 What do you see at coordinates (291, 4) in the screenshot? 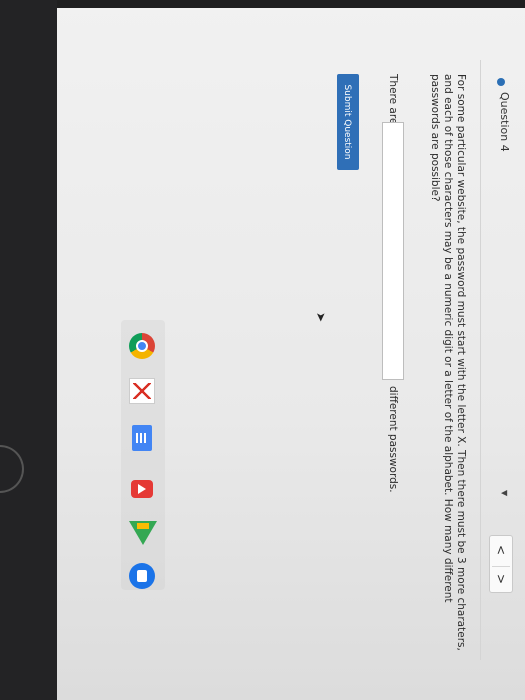
I see `screen-top-bezel` at bounding box center [291, 4].